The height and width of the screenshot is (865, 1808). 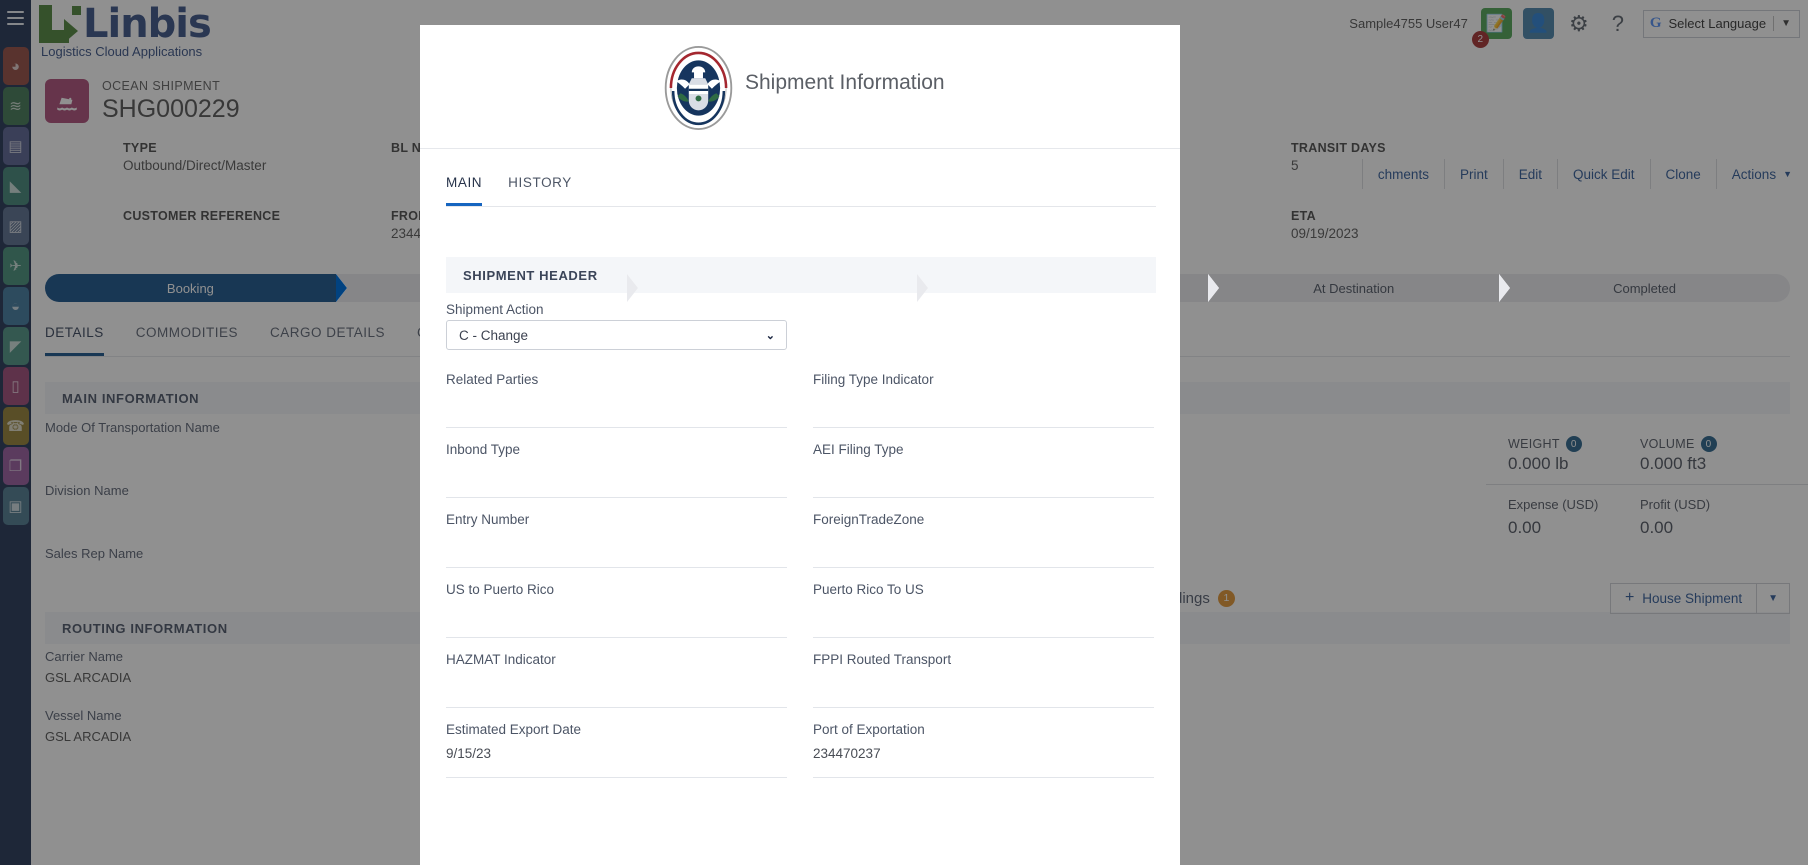 What do you see at coordinates (501, 659) in the screenshot?
I see `modal-field-label: HAZMAT Indicator` at bounding box center [501, 659].